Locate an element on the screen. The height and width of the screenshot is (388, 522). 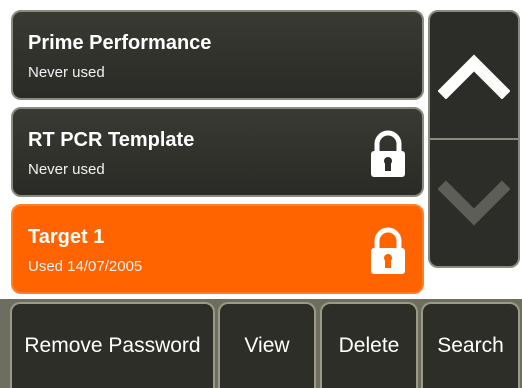
scroll-panel is located at coordinates (474, 139).